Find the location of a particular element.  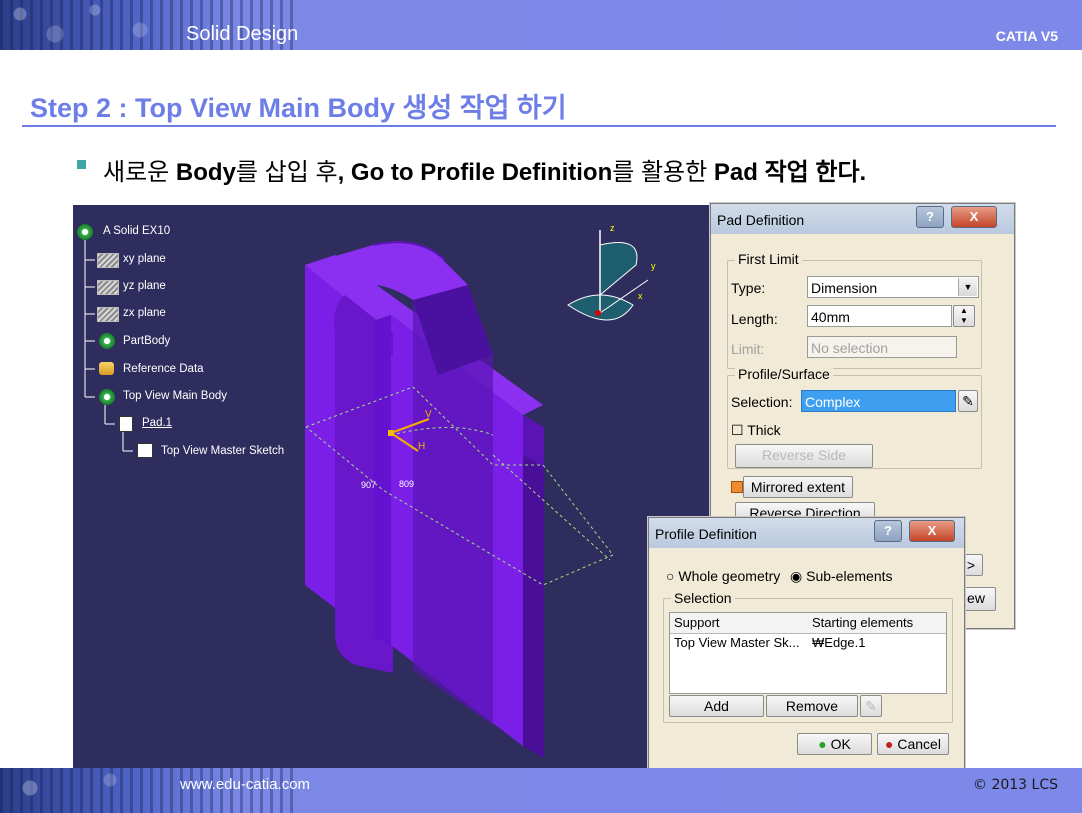

selection-group-label: Selection is located at coordinates (703, 598).